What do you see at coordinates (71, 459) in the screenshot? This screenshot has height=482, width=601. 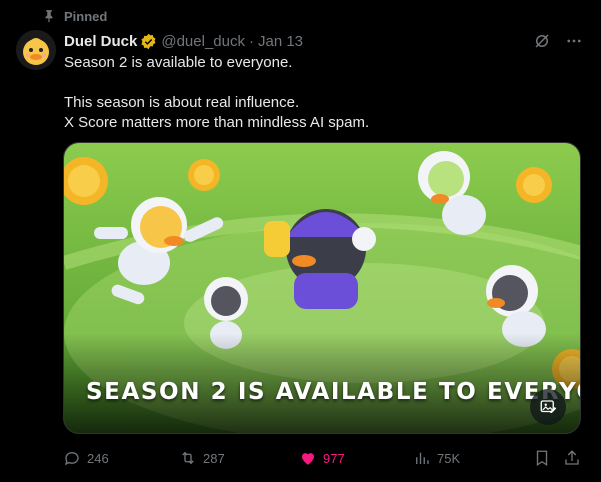 I see `reply-icon` at bounding box center [71, 459].